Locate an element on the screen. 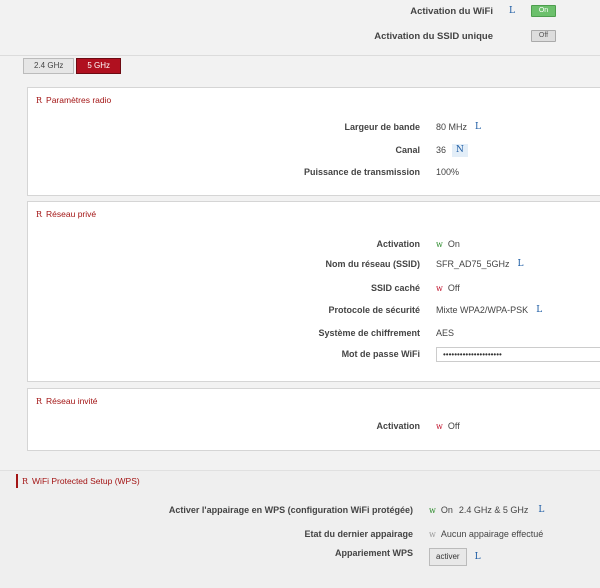 This screenshot has width=600, height=588. guest-activation-label: Activation is located at coordinates (398, 426).